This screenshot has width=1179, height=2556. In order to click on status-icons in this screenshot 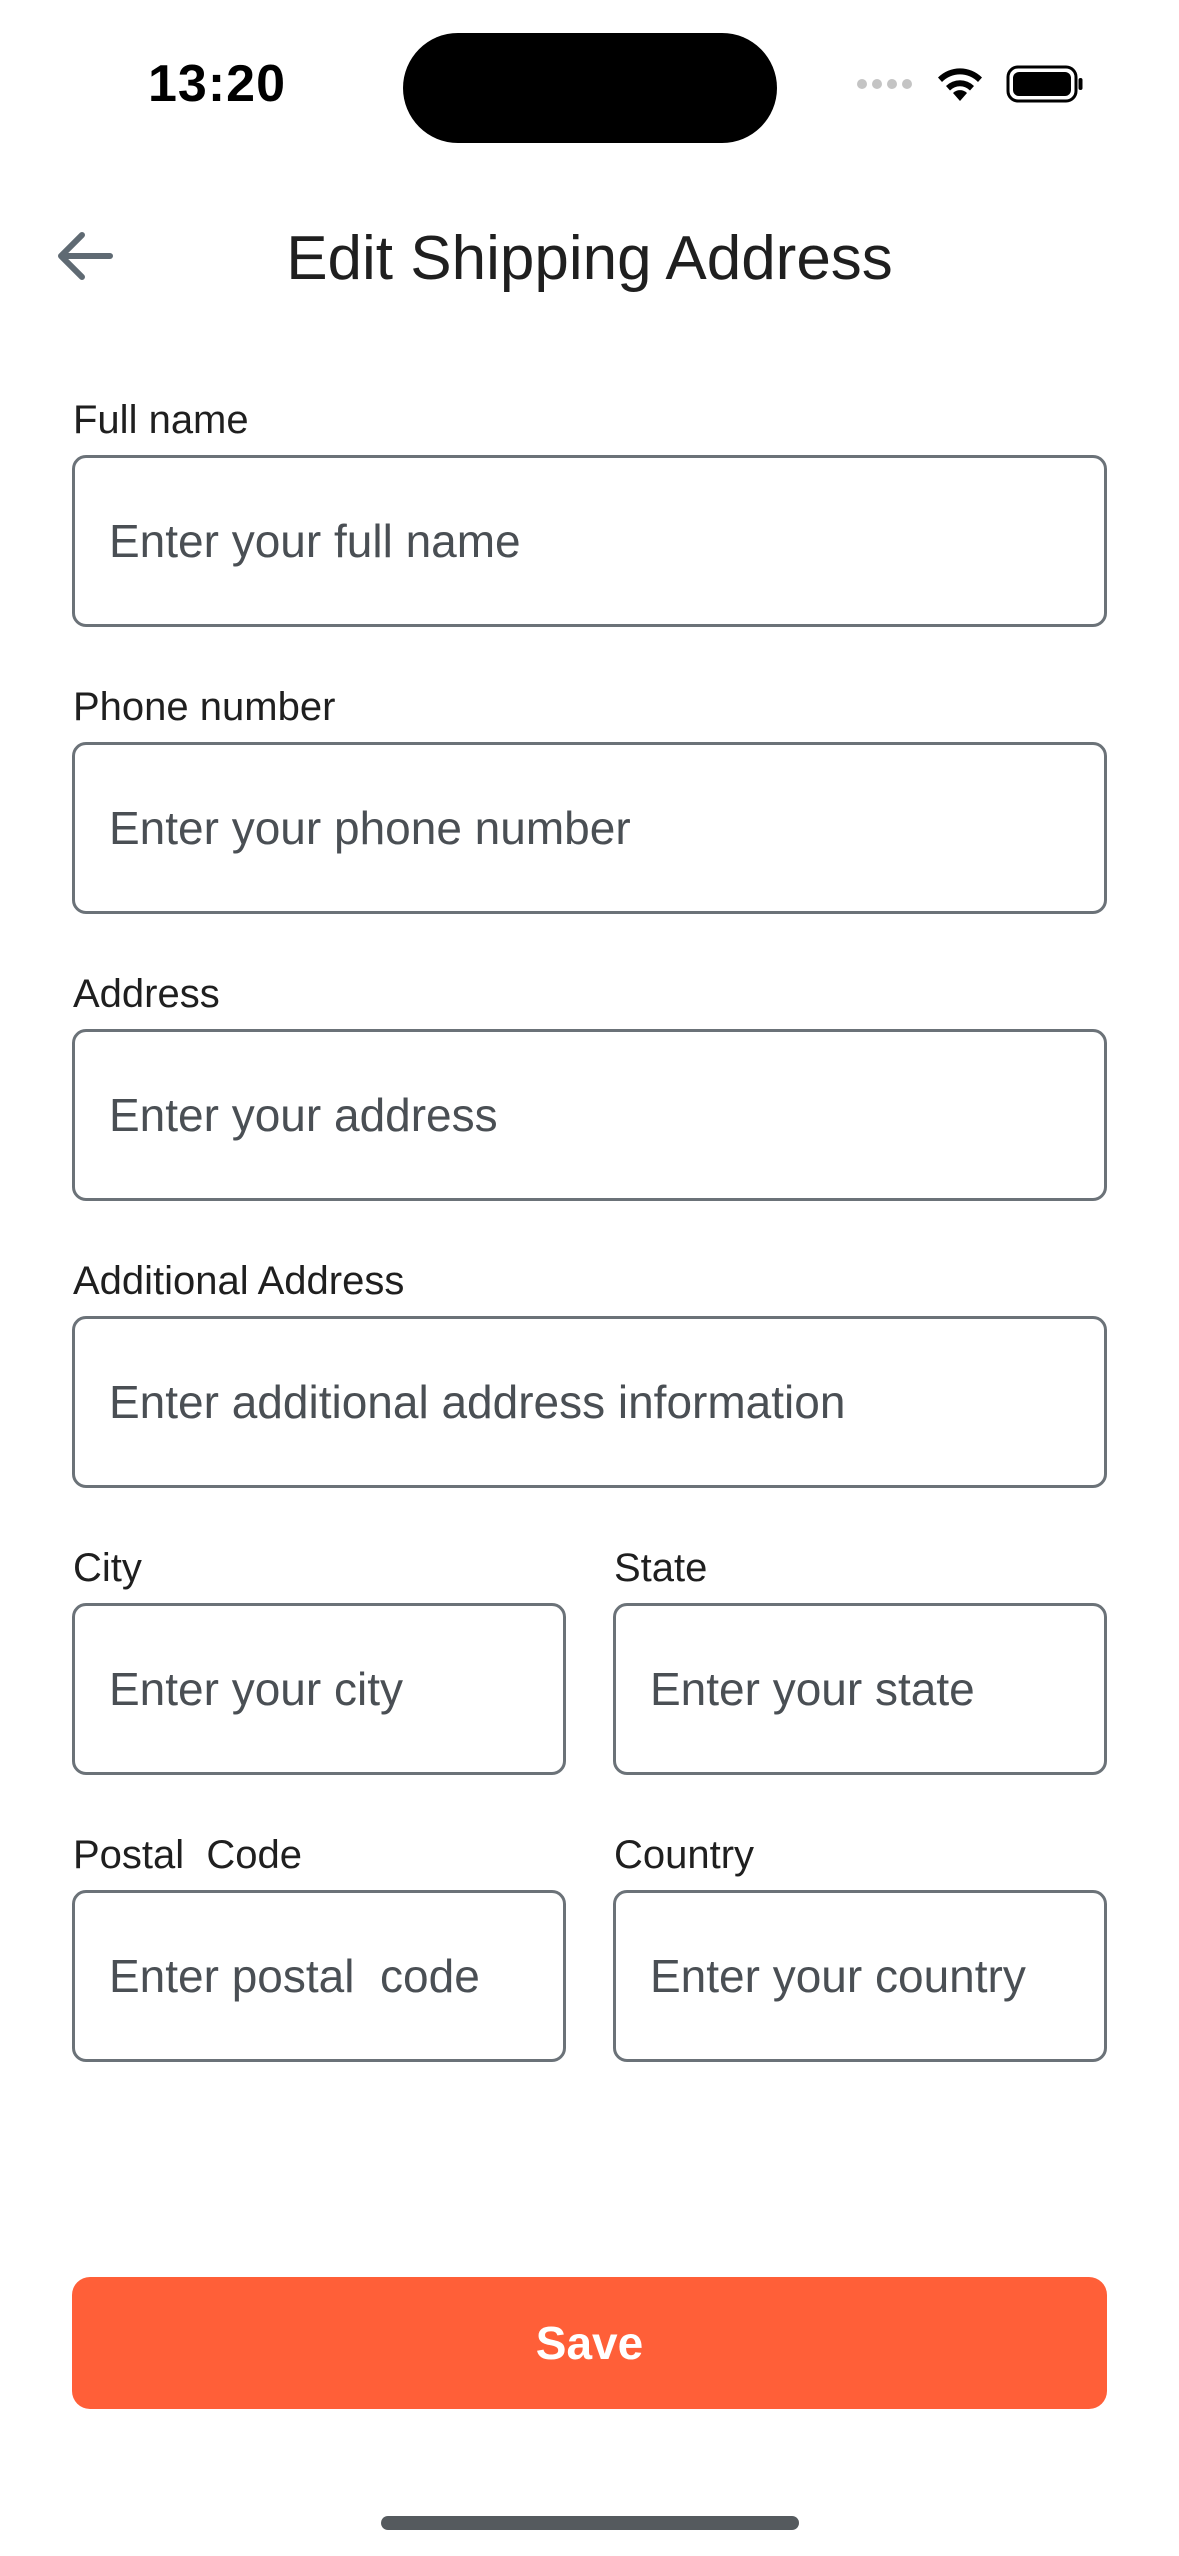, I will do `click(970, 86)`.